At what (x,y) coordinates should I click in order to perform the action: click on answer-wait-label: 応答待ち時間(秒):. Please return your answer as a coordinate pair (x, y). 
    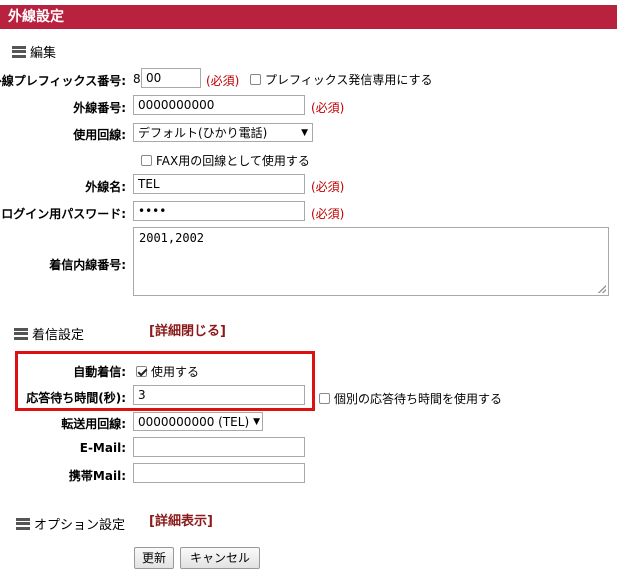
    Looking at the image, I should click on (76, 398).